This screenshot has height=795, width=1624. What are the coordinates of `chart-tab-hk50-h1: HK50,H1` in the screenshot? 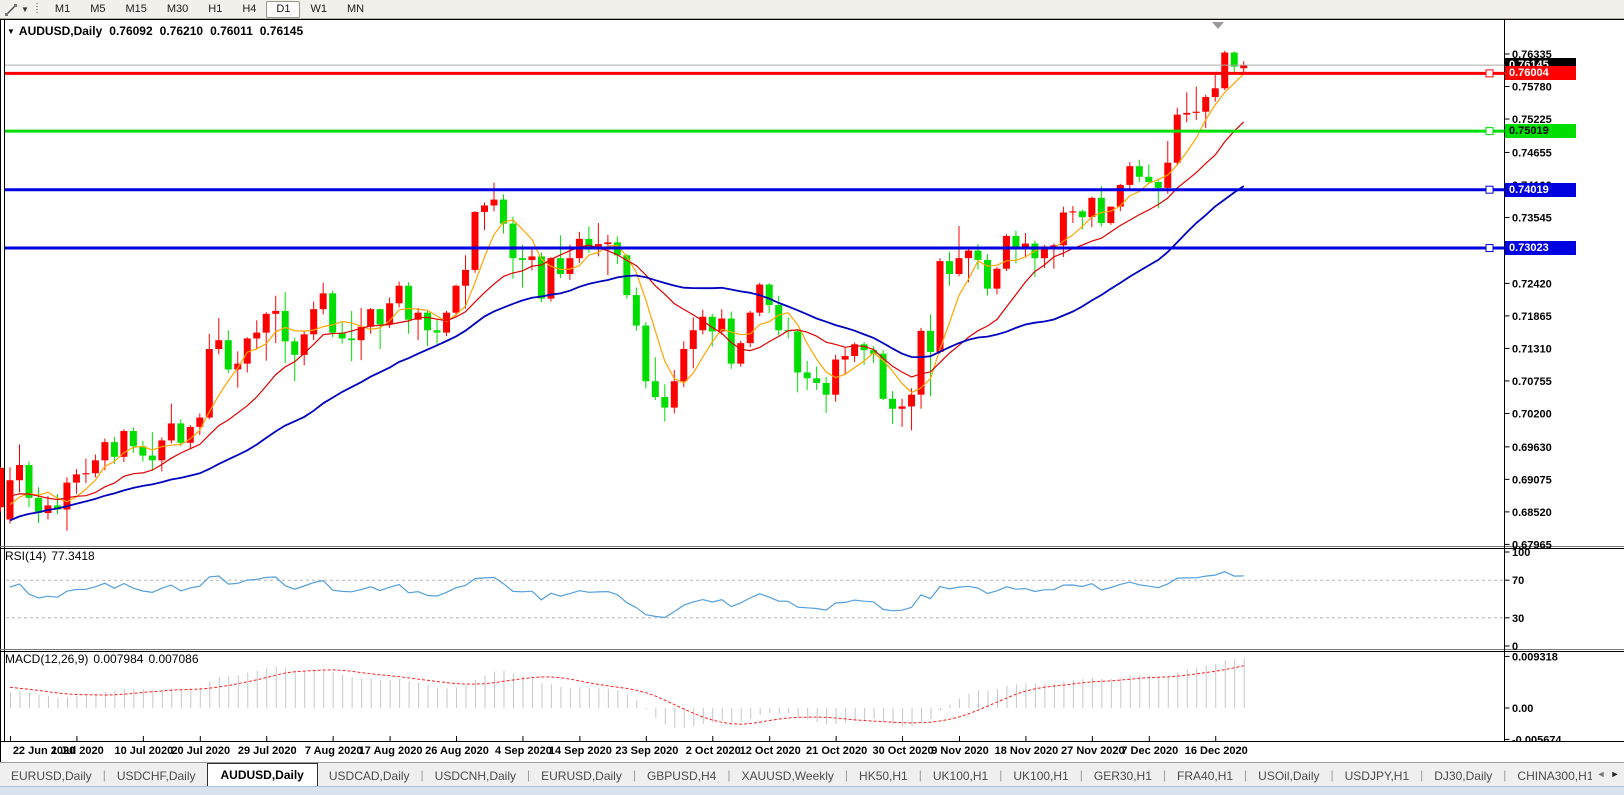 It's located at (883, 775).